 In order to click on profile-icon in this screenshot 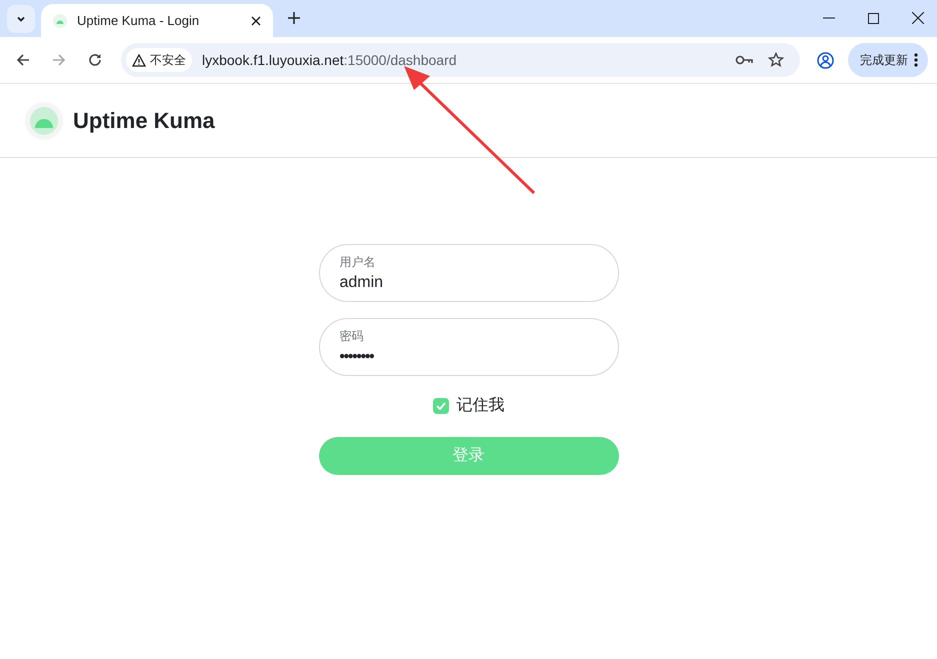, I will do `click(825, 60)`.